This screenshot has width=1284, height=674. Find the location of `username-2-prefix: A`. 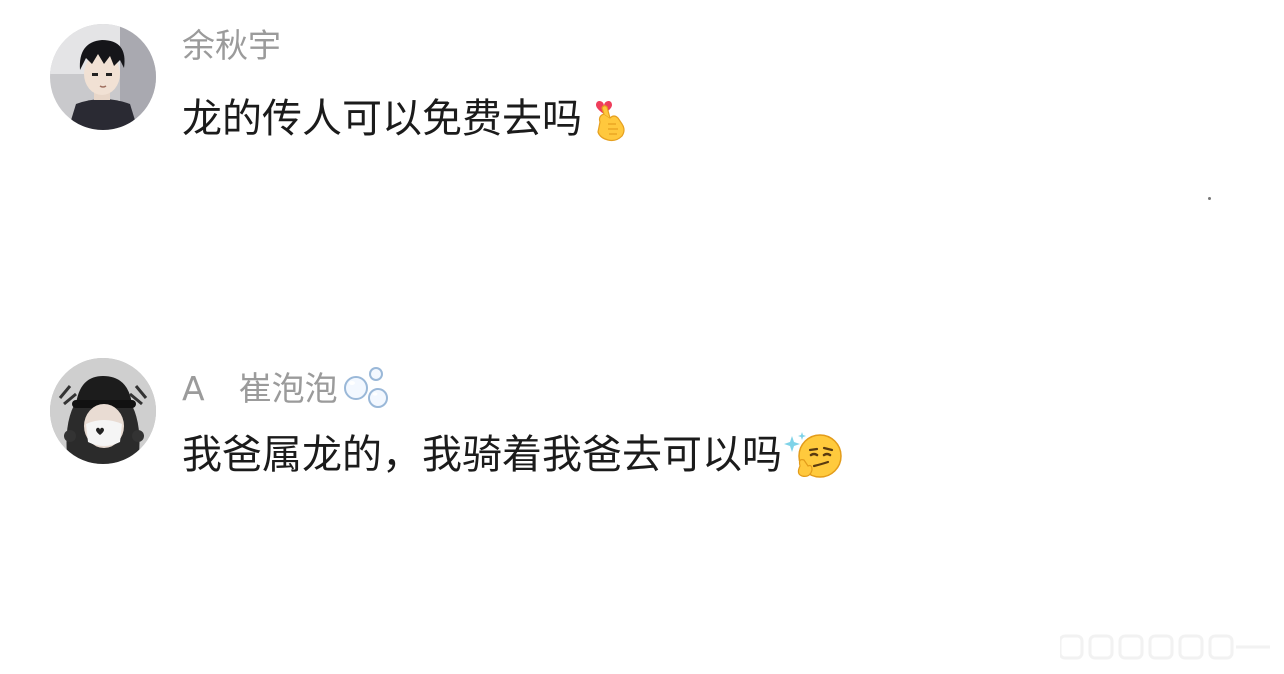

username-2-prefix: A is located at coordinates (193, 388).